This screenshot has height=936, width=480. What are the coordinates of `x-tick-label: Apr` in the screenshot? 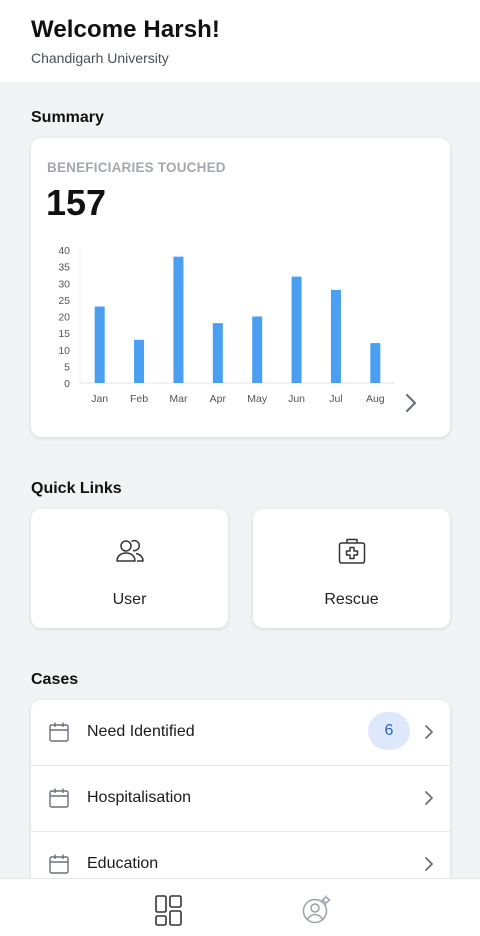 It's located at (218, 399).